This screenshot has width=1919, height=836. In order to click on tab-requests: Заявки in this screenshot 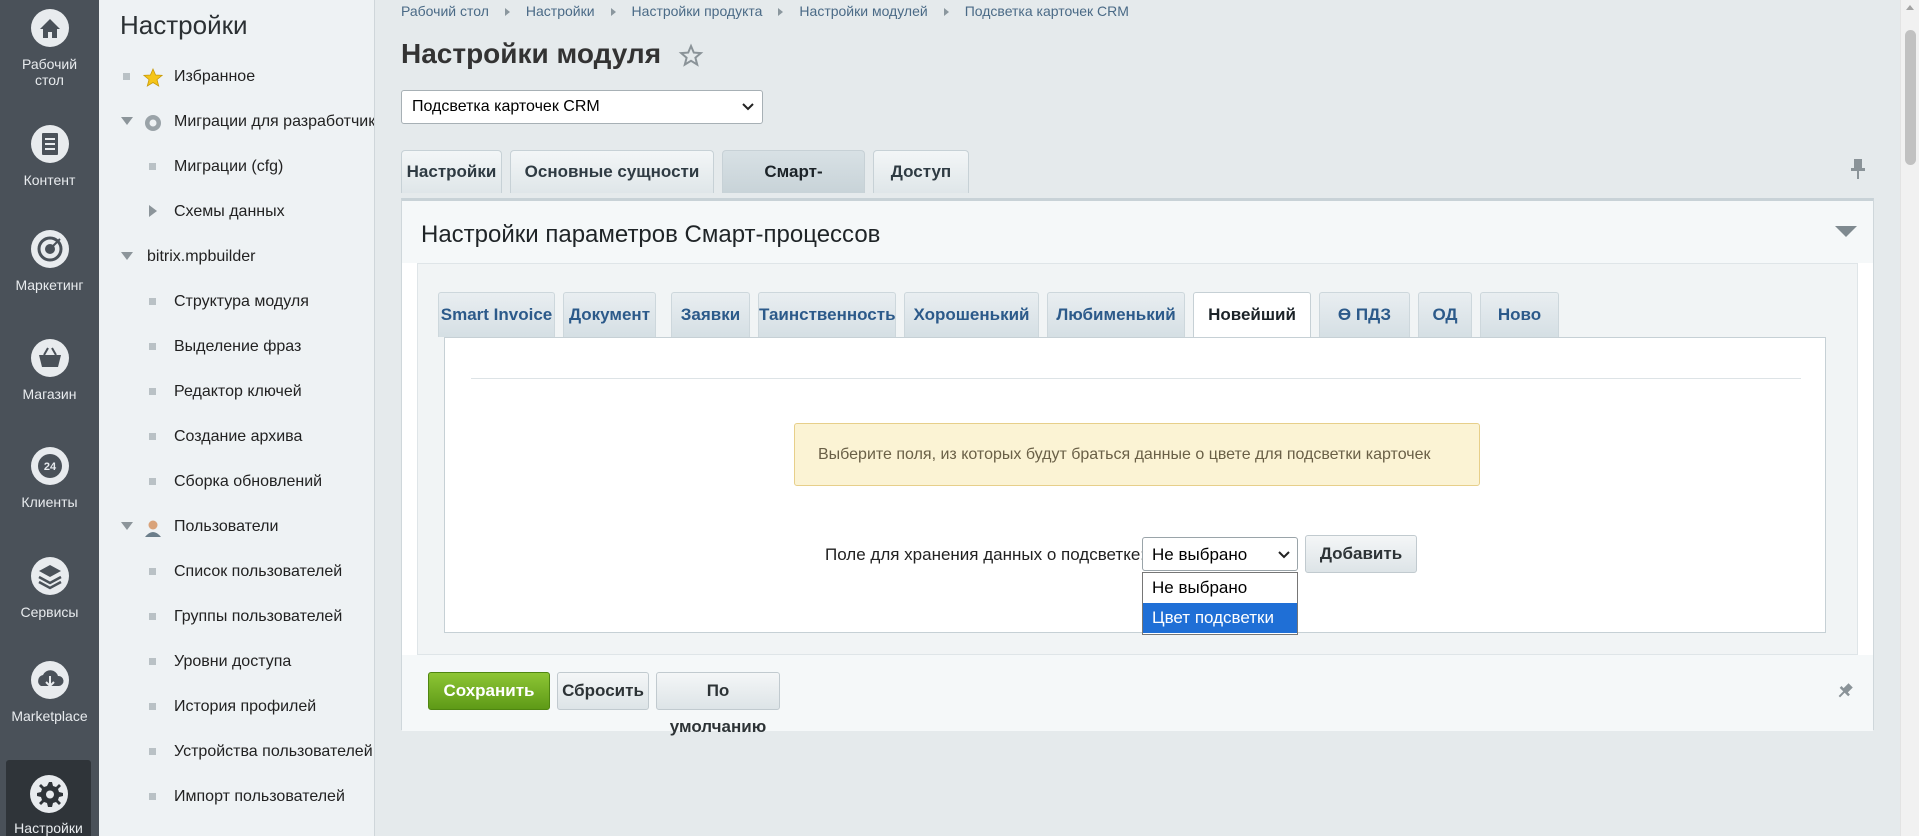, I will do `click(710, 314)`.